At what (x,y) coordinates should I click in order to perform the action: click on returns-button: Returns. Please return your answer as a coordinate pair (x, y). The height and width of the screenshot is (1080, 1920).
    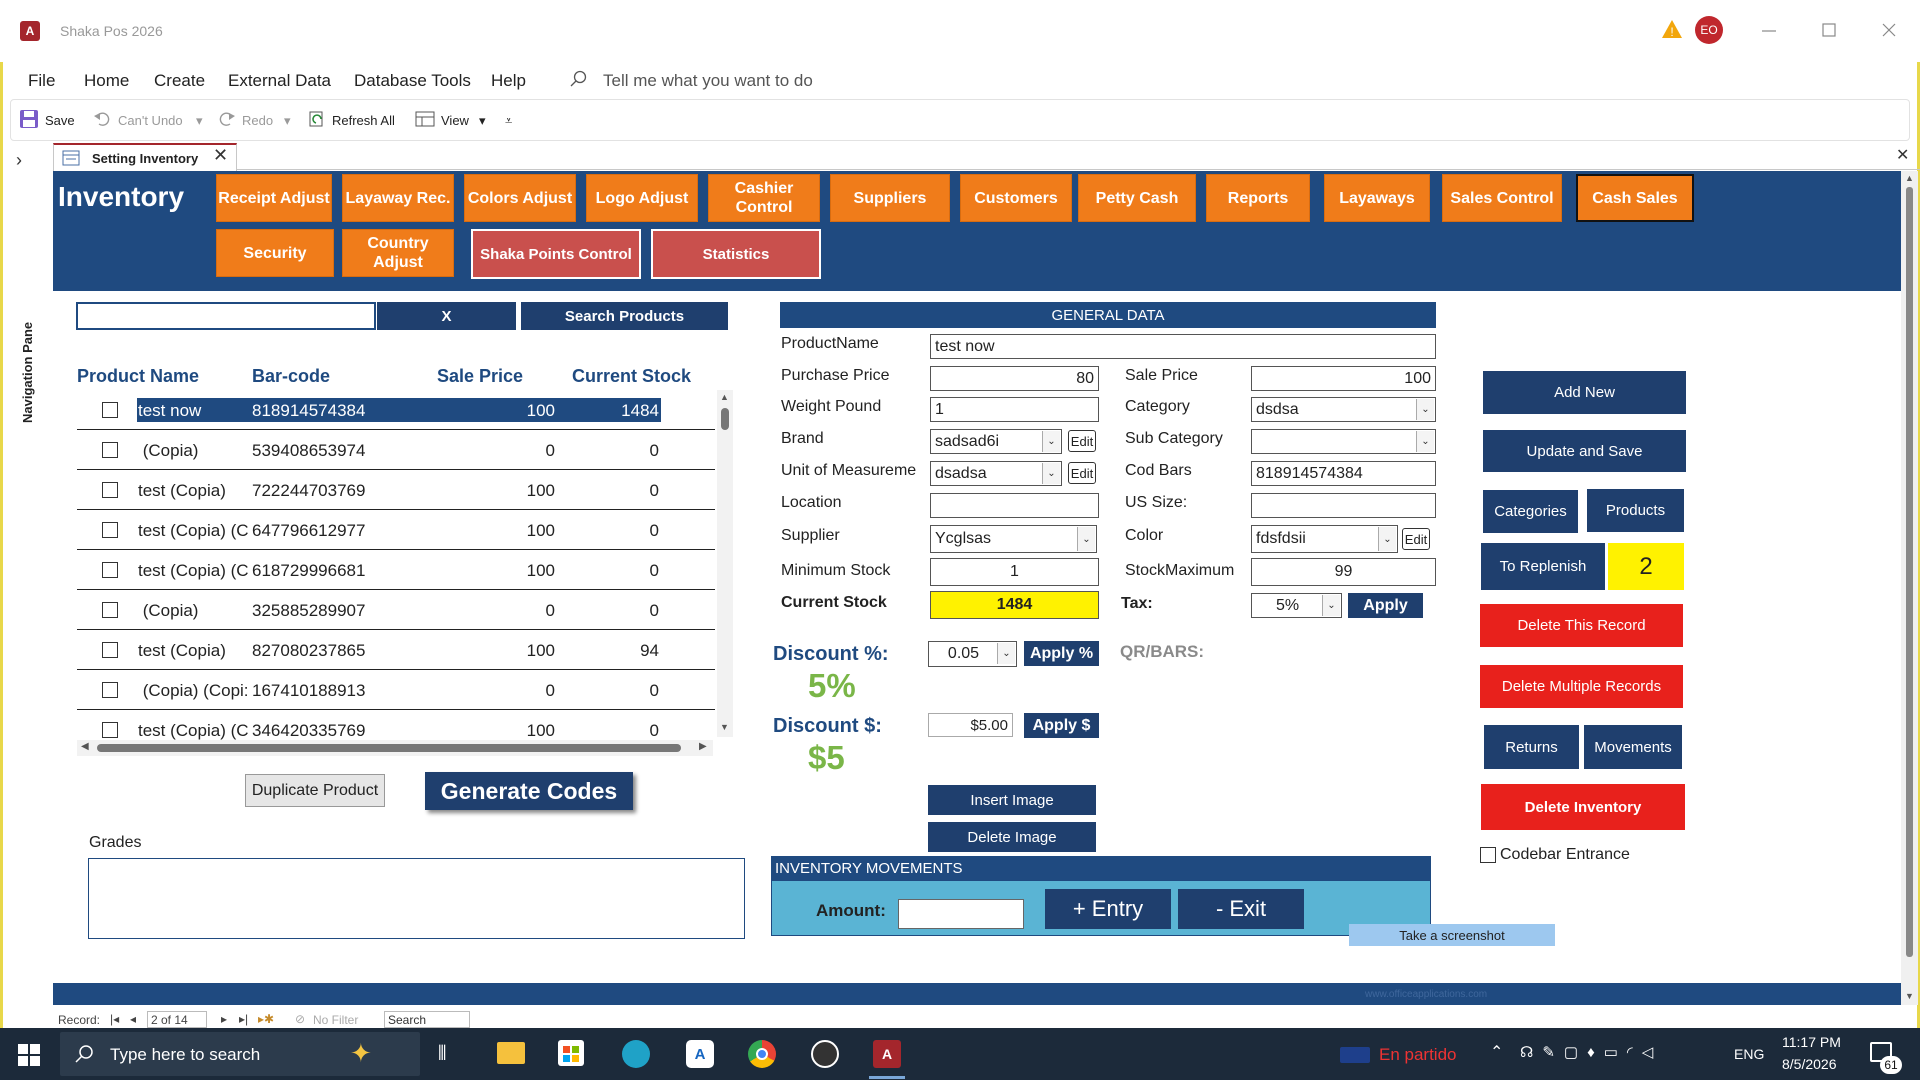
    Looking at the image, I should click on (1531, 747).